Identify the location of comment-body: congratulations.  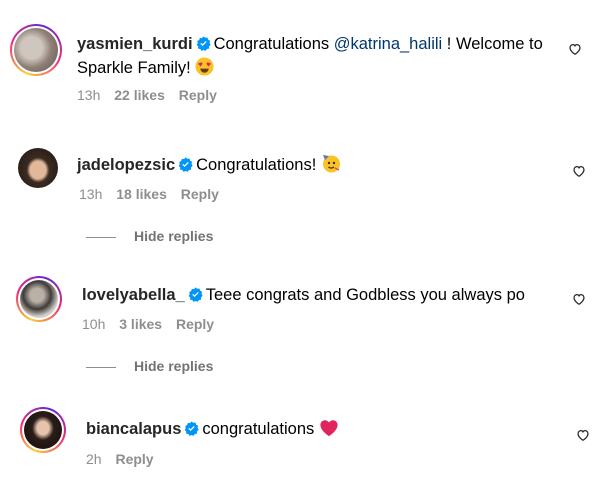
(258, 429).